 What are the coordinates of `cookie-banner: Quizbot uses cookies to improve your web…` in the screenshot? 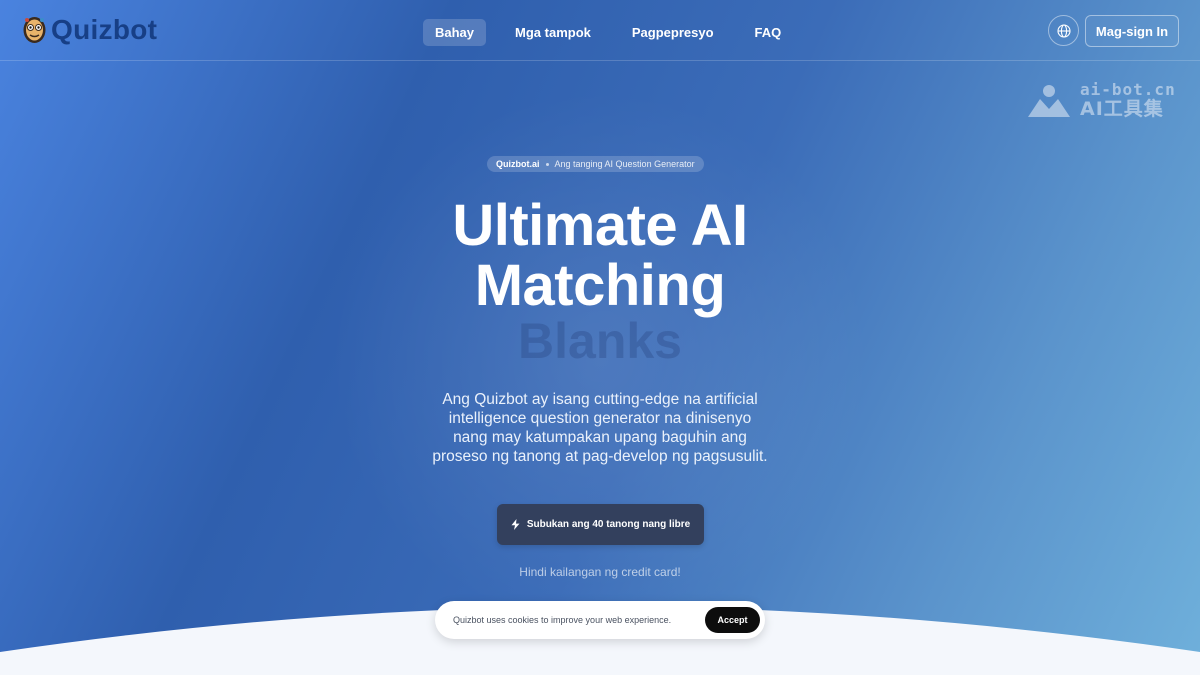 It's located at (600, 620).